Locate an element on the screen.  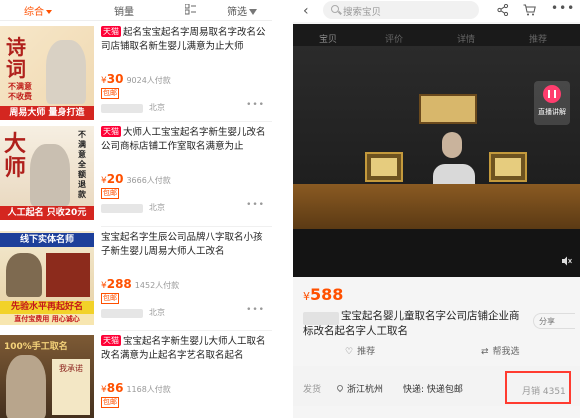
help-choose-button: ⇄ 帮我选 is located at coordinates (500, 350).